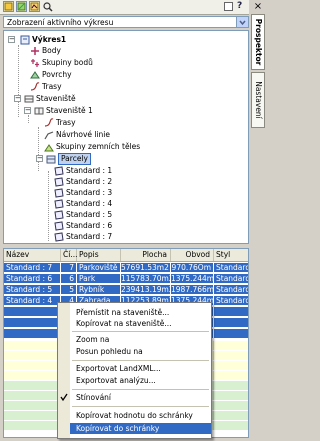  Describe the element at coordinates (258, 7) in the screenshot. I see `close-button: ×` at that location.